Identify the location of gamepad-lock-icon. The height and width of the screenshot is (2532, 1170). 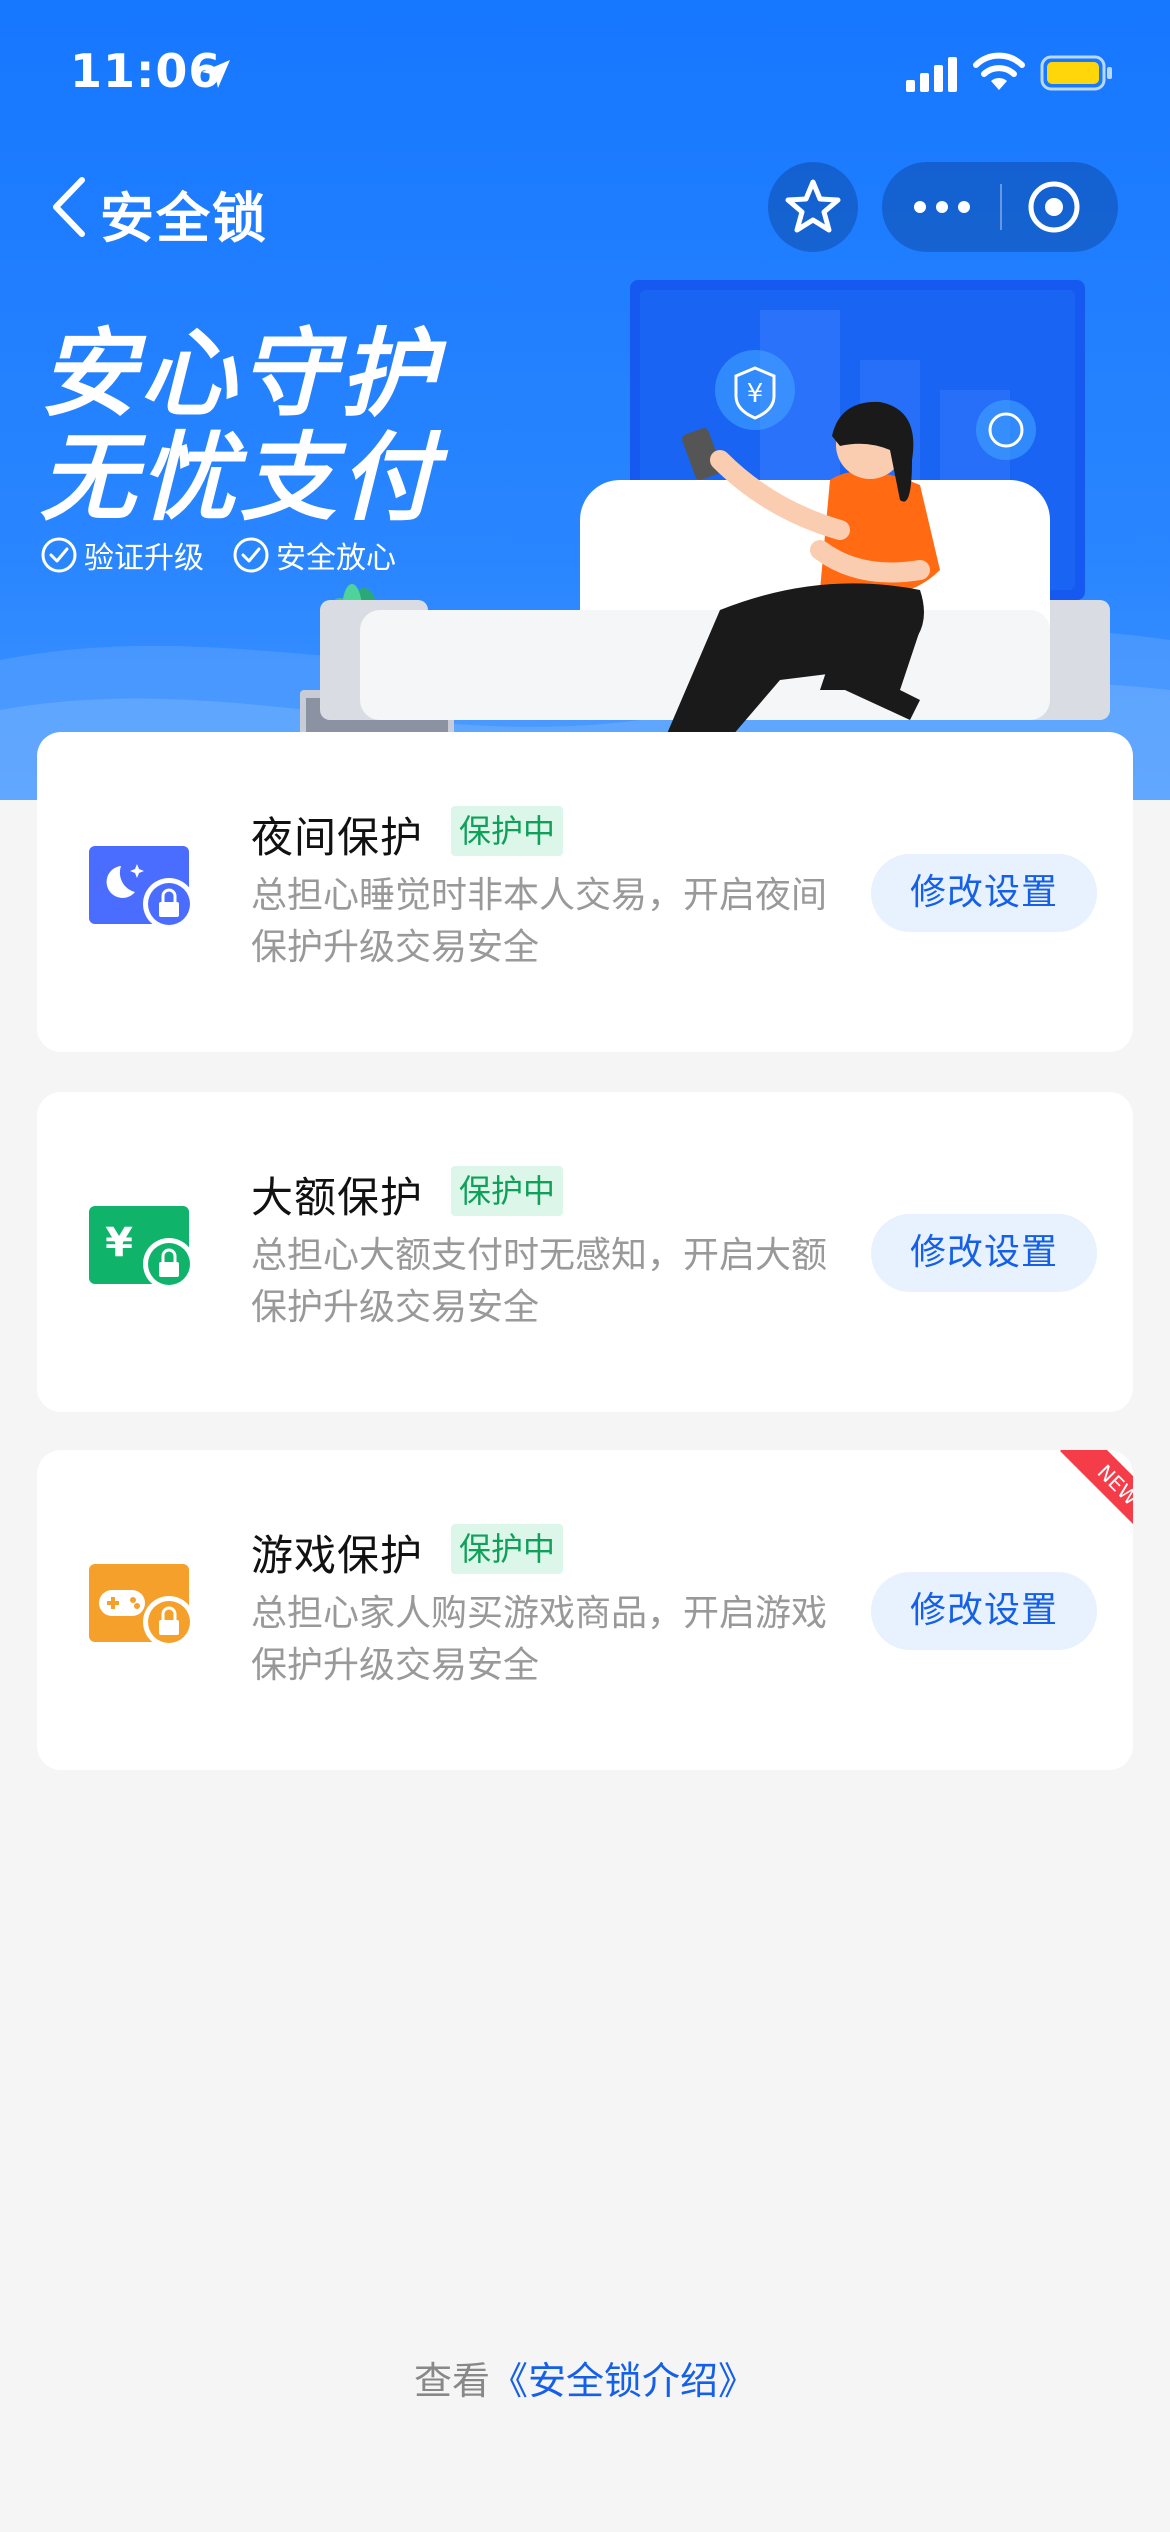
(142, 1606).